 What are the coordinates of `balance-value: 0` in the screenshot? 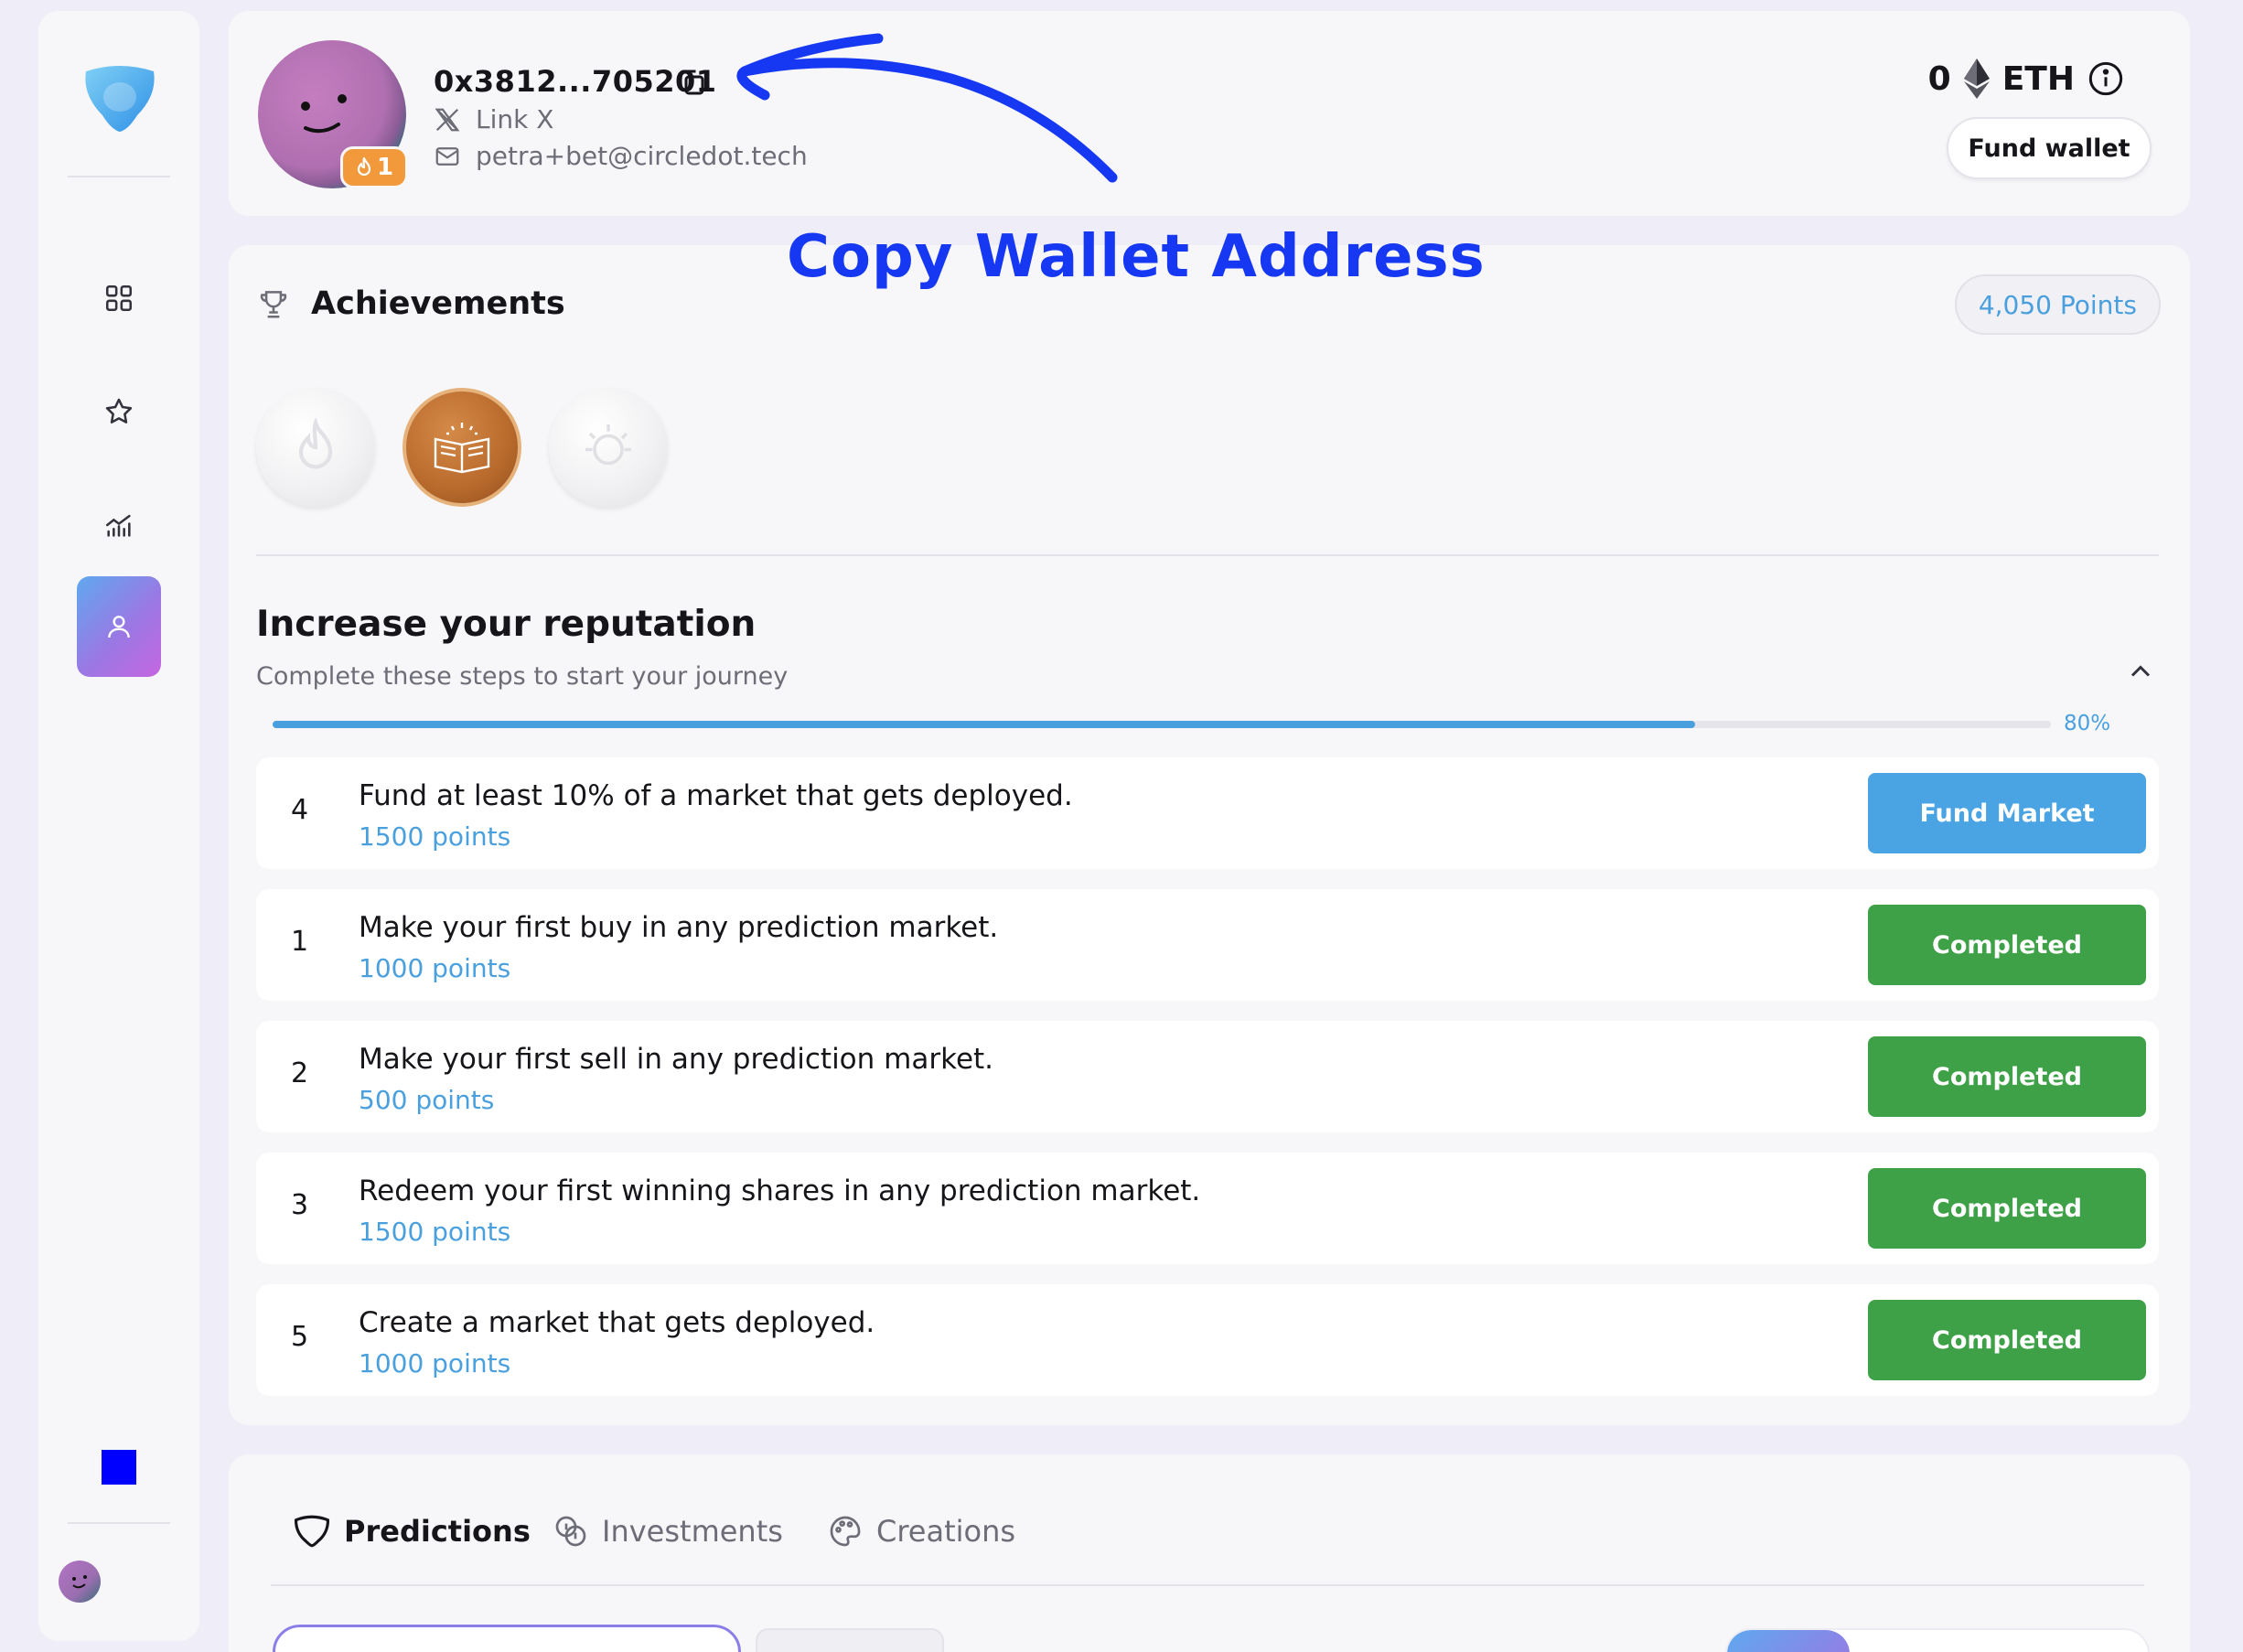 It's located at (1939, 78).